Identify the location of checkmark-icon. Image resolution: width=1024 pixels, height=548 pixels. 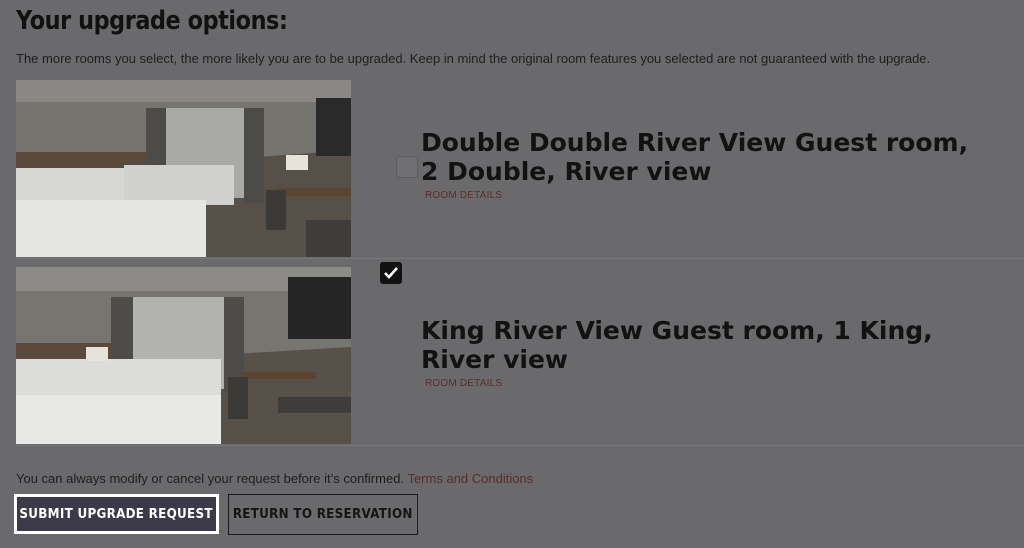
(391, 273).